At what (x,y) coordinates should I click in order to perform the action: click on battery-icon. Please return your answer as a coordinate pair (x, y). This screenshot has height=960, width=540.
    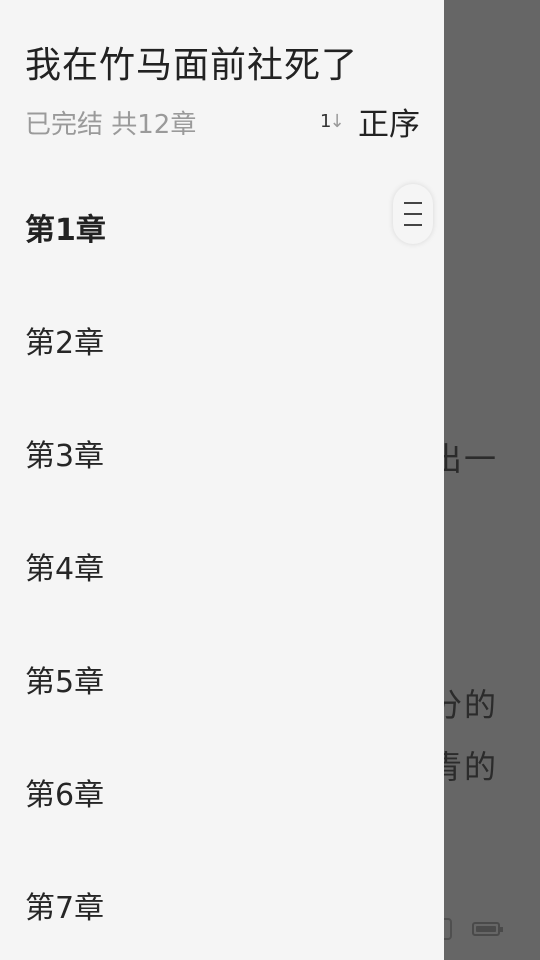
    Looking at the image, I should click on (487, 929).